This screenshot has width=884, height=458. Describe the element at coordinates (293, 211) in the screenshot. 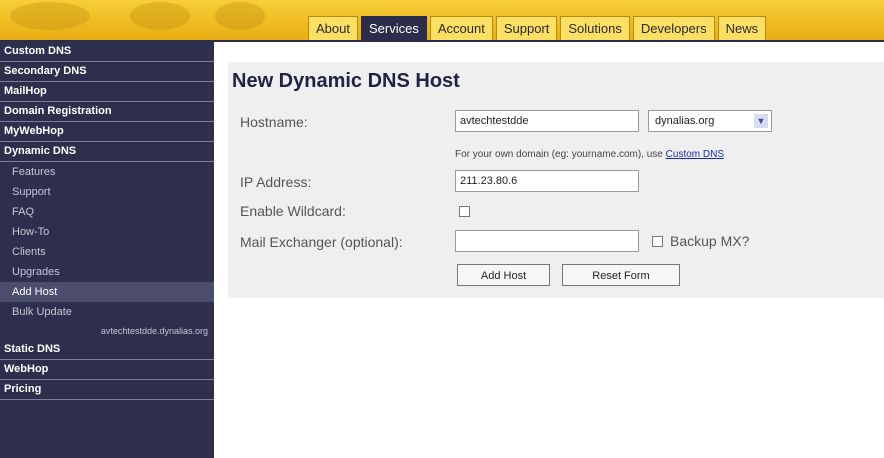

I see `wildcard-label: Enable Wildcard:` at that location.